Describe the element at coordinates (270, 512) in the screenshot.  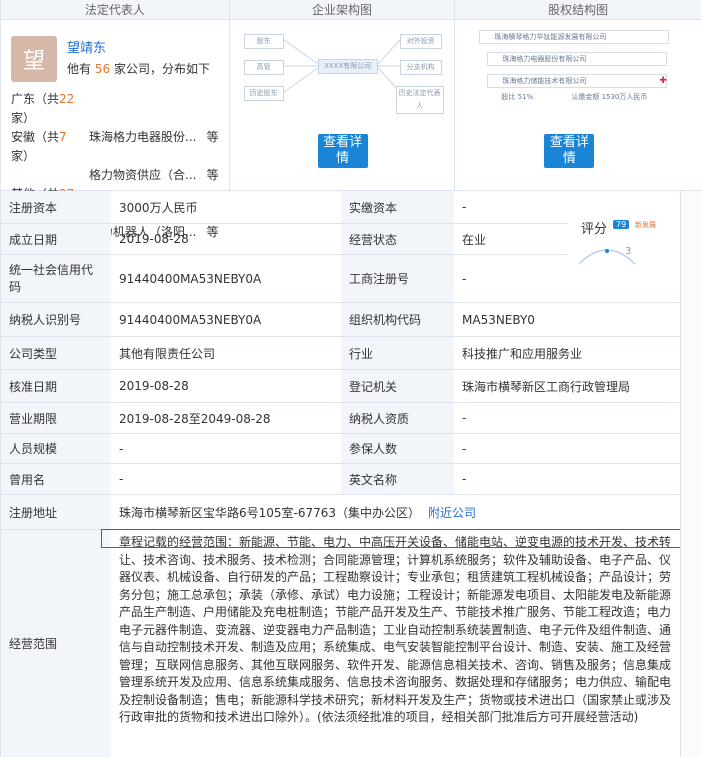
I see `address-value: 珠海市横琴新区宝华路6号105室-67763（集中办公区）` at that location.